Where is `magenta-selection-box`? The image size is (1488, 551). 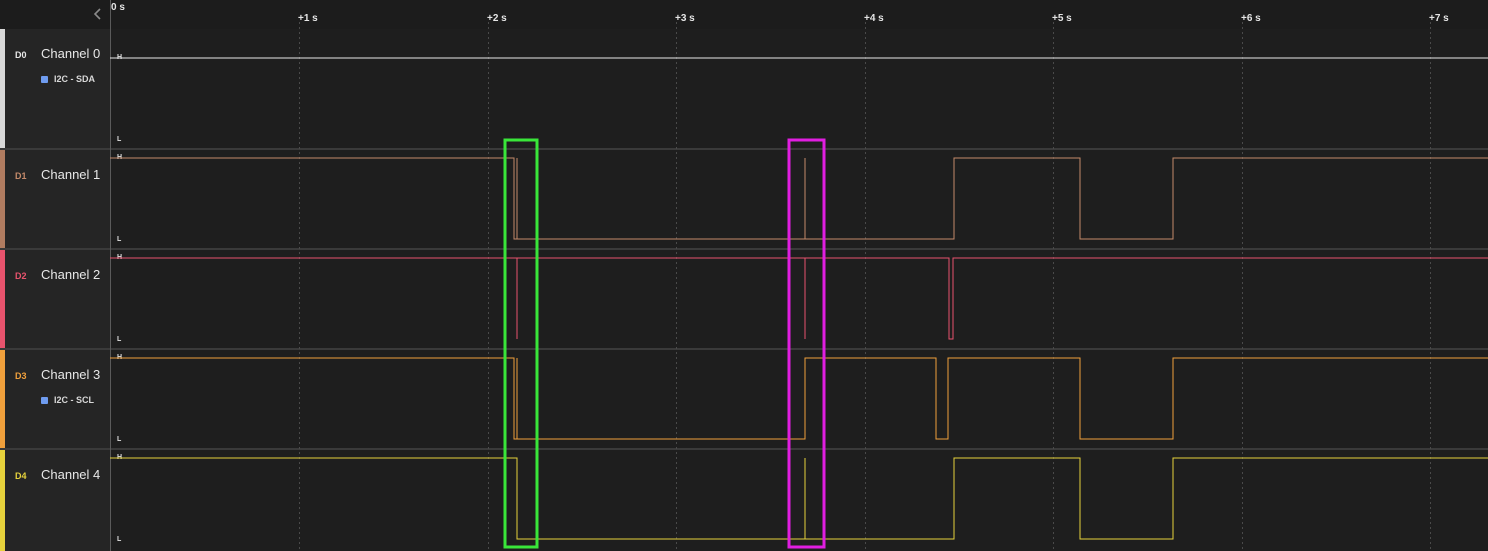 magenta-selection-box is located at coordinates (806, 343).